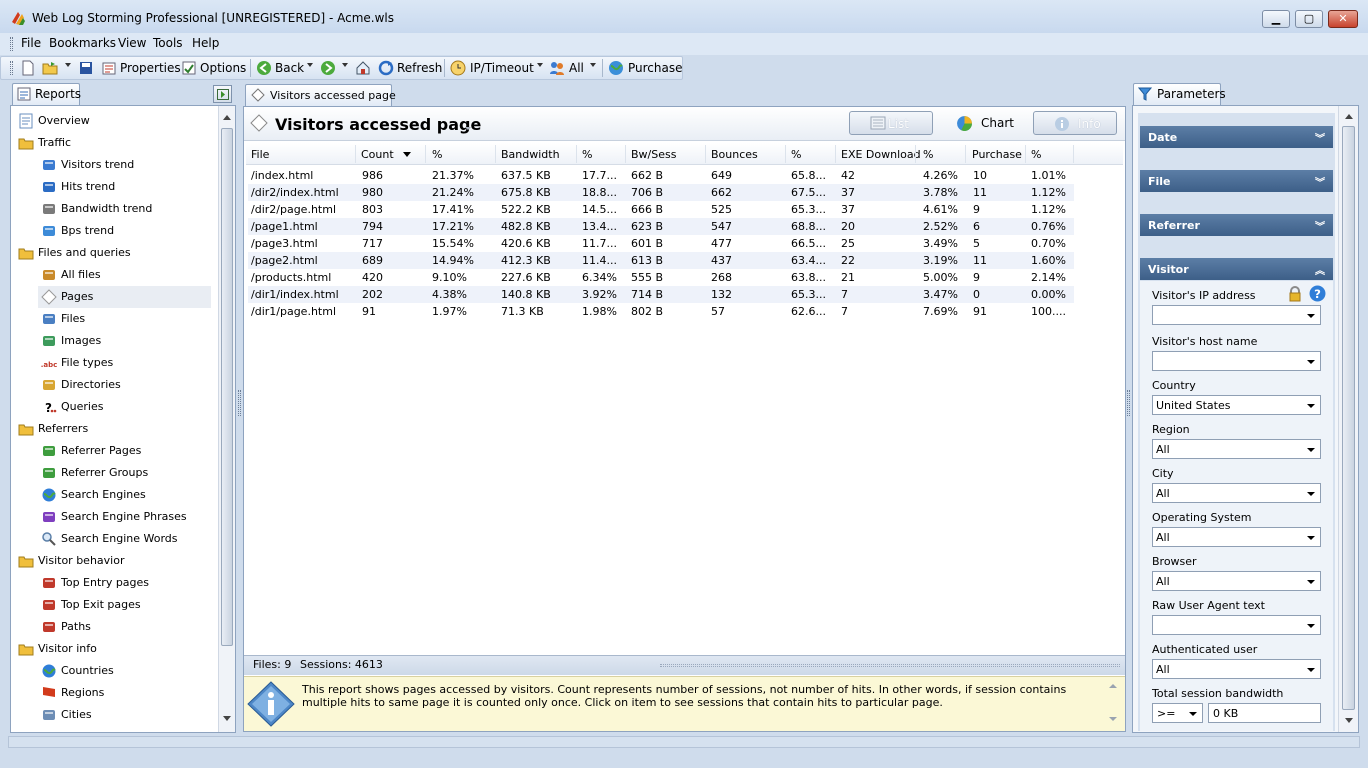  What do you see at coordinates (1320, 269) in the screenshot?
I see `collapse-chevron-icon: ︽` at bounding box center [1320, 269].